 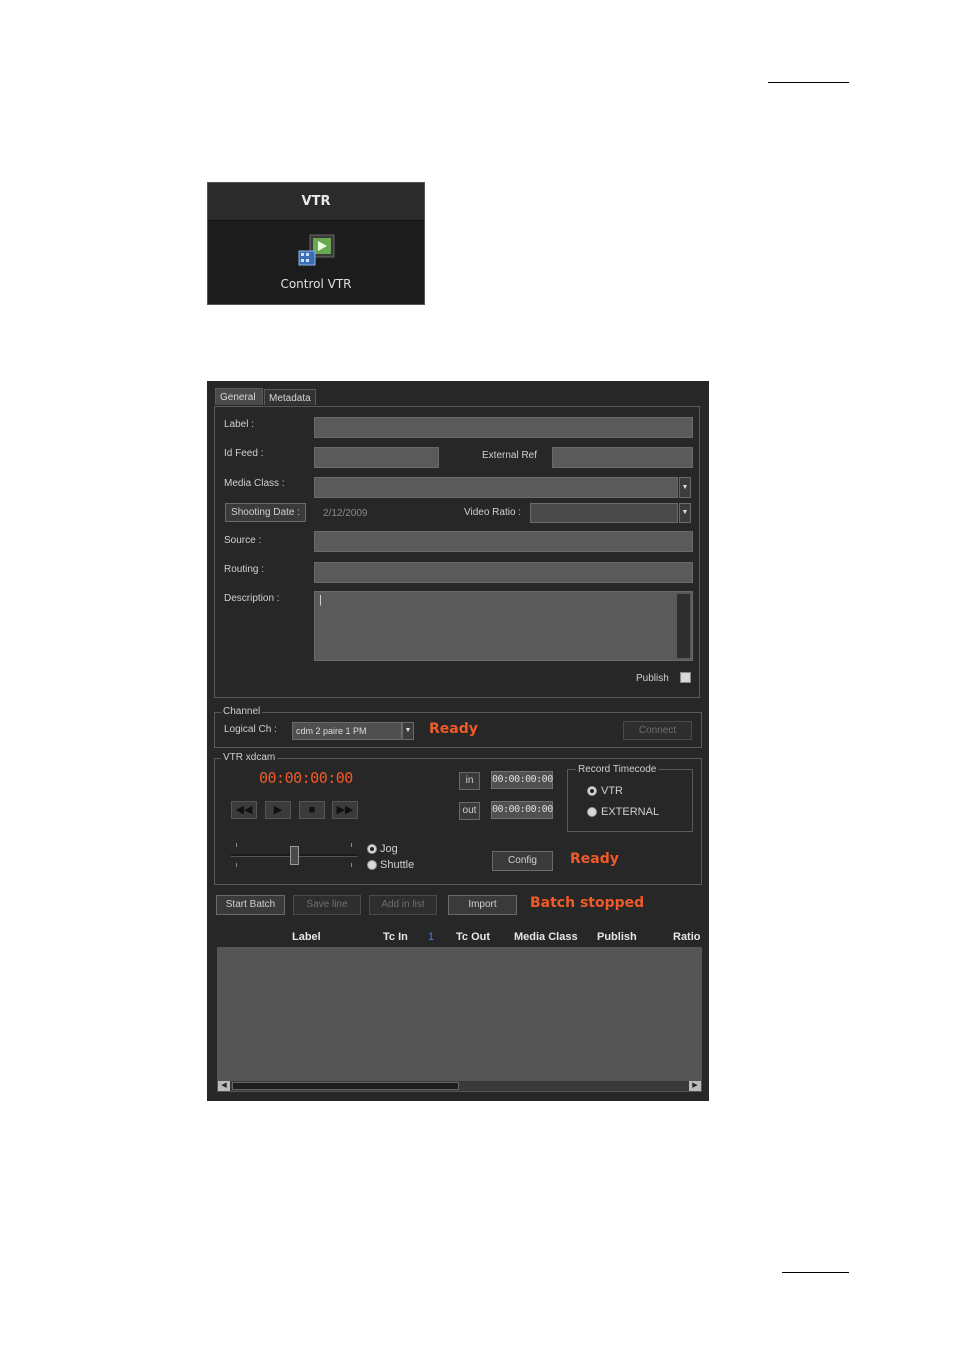 What do you see at coordinates (546, 937) in the screenshot?
I see `col-header-media-class: Media Class` at bounding box center [546, 937].